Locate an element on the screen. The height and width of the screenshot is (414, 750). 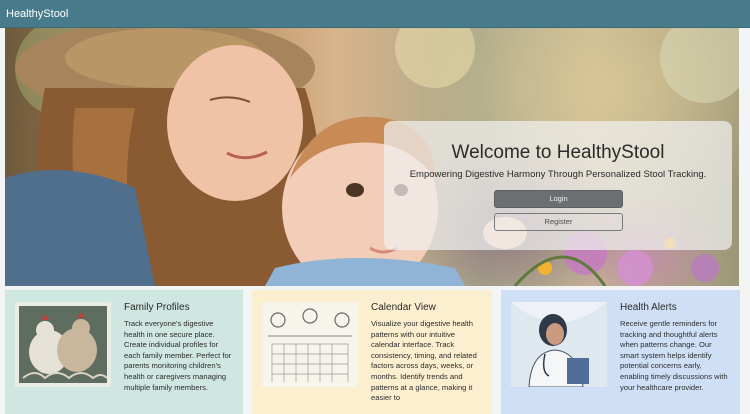
register-button: Register is located at coordinates (558, 222).